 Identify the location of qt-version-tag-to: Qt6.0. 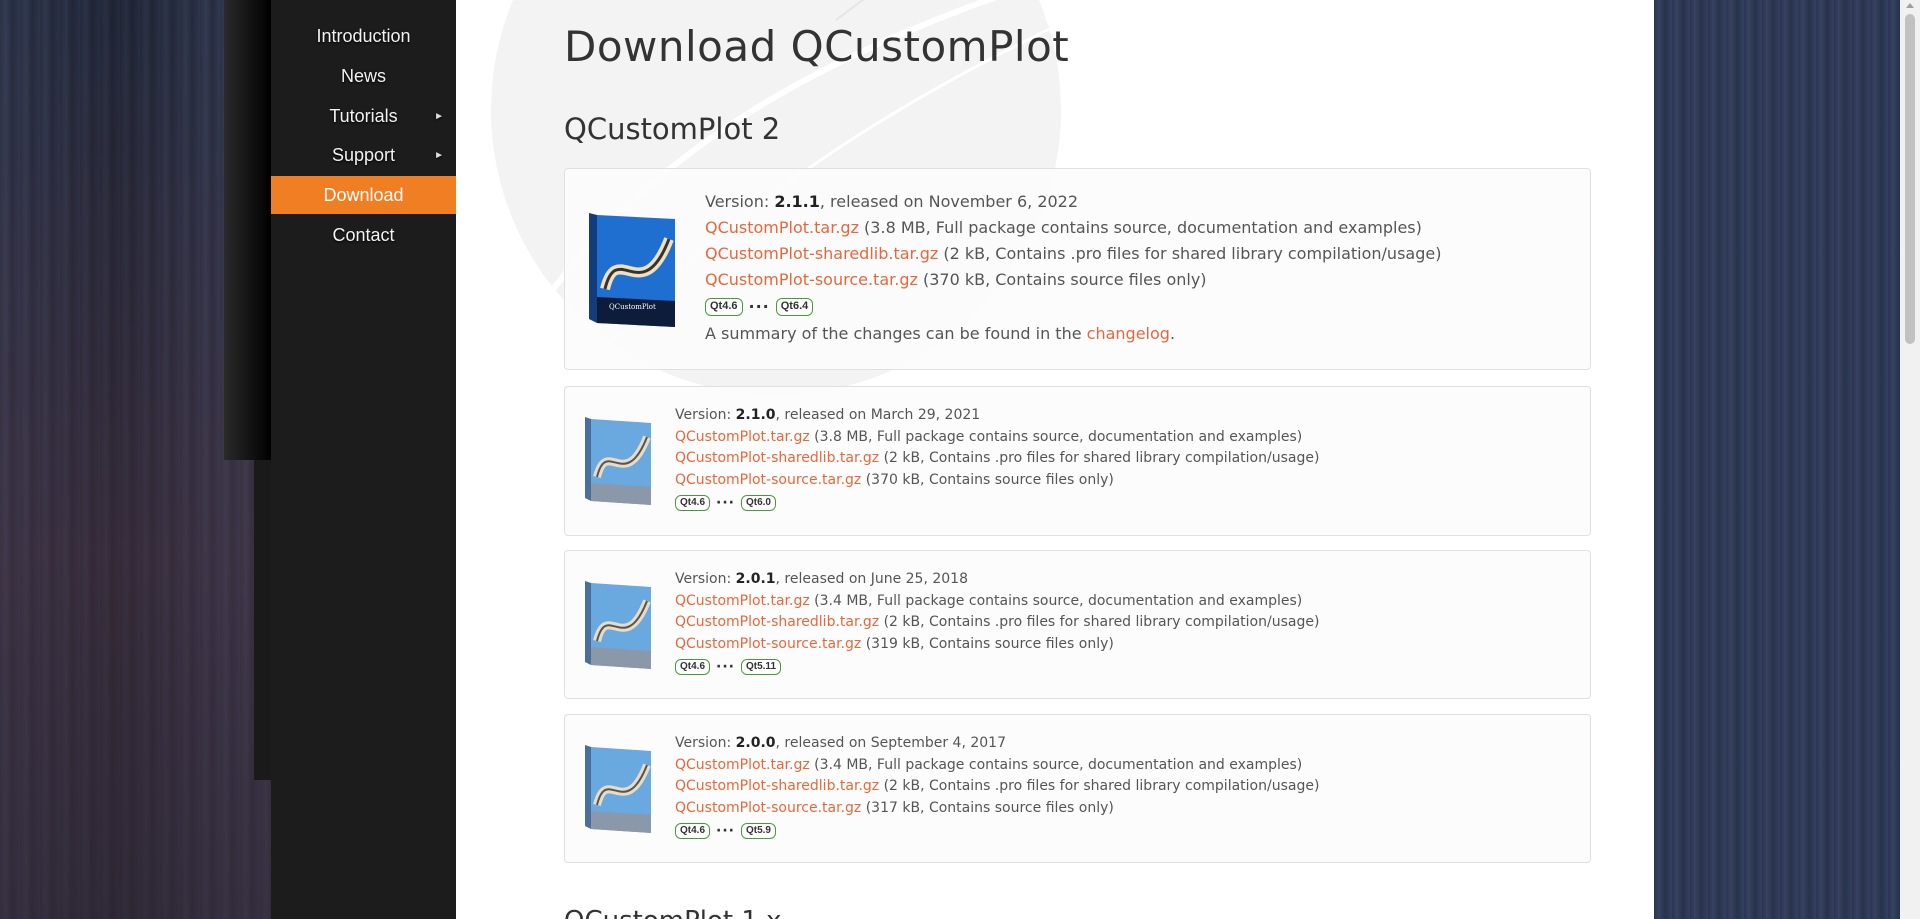
(758, 503).